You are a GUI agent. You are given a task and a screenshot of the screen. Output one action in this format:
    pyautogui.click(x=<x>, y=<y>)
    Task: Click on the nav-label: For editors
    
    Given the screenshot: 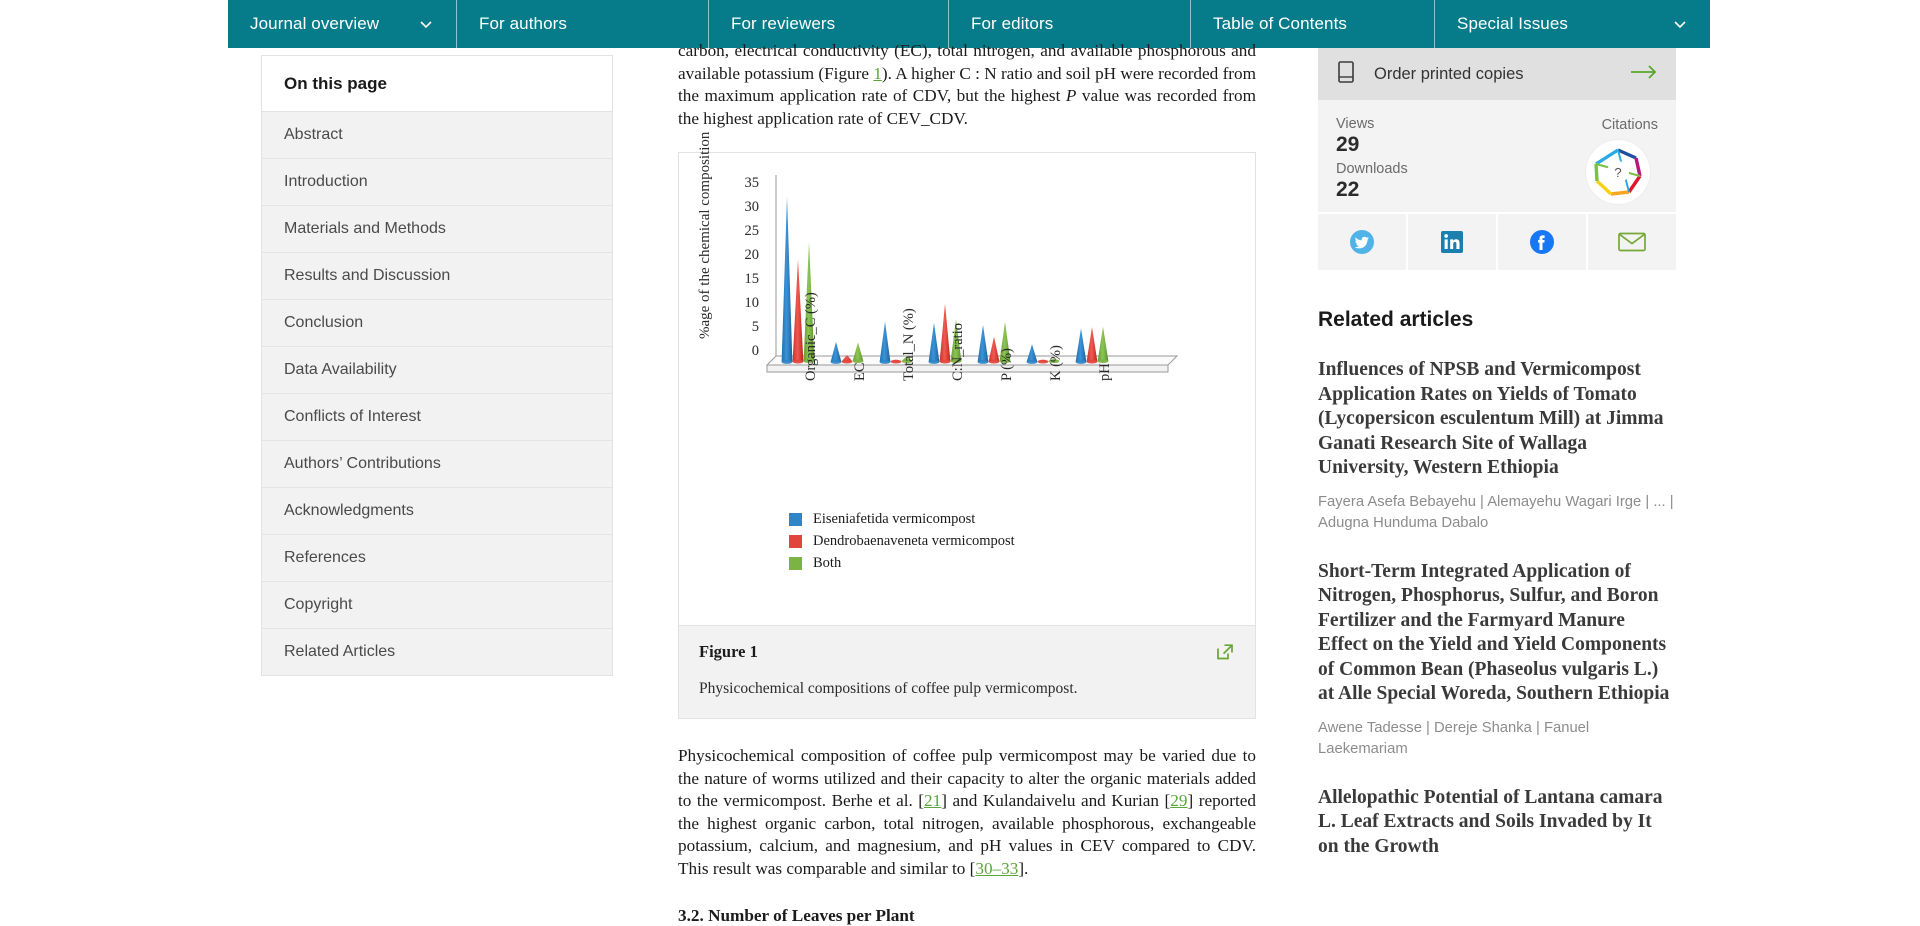 What is the action you would take?
    pyautogui.click(x=1012, y=23)
    